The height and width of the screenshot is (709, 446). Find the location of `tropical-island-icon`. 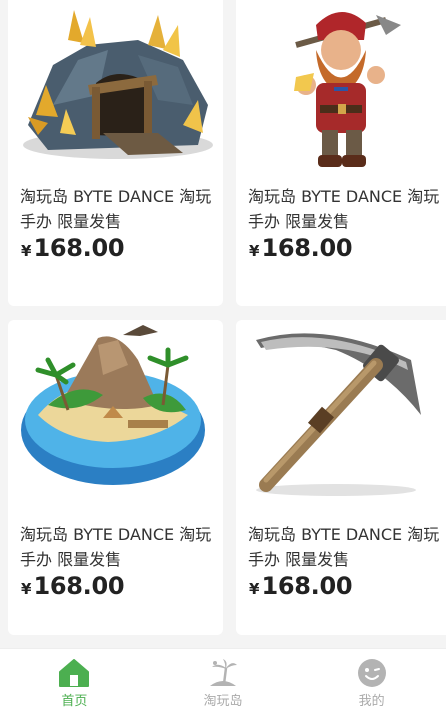

tropical-island-icon is located at coordinates (115, 410).